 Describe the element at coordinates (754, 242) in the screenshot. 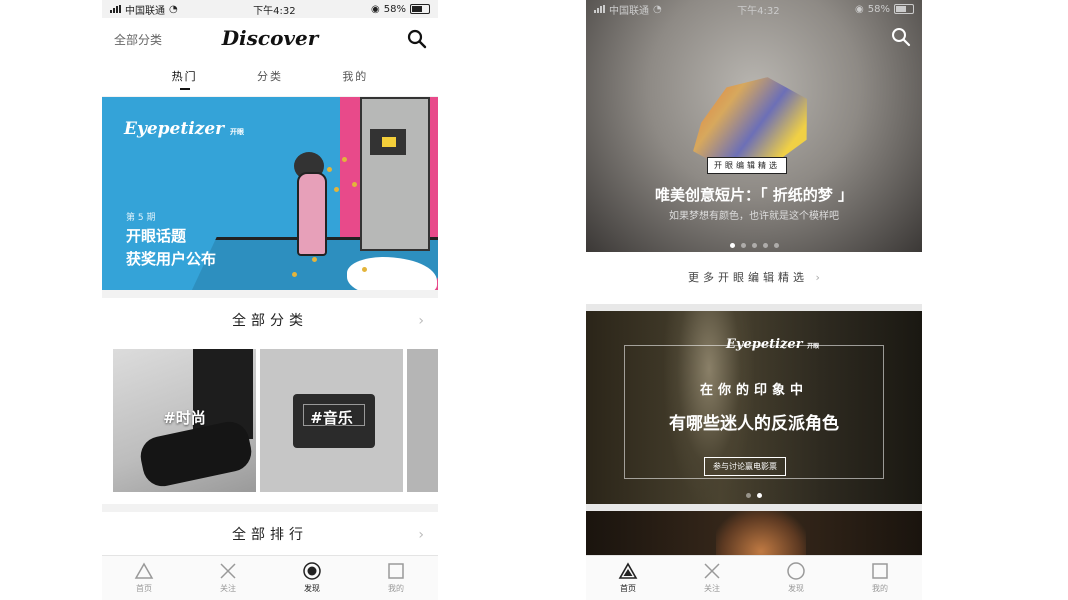

I see `hero-pagination` at that location.